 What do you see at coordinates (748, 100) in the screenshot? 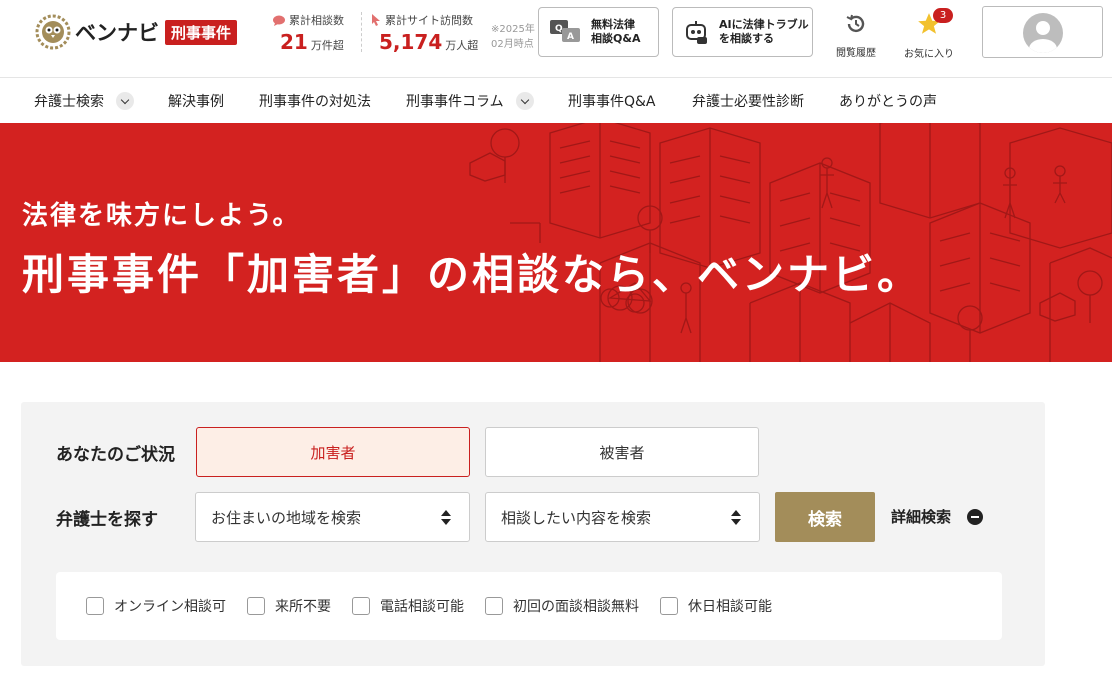
I see `nav-item-diagnosis: 弁護士必要性診断` at bounding box center [748, 100].